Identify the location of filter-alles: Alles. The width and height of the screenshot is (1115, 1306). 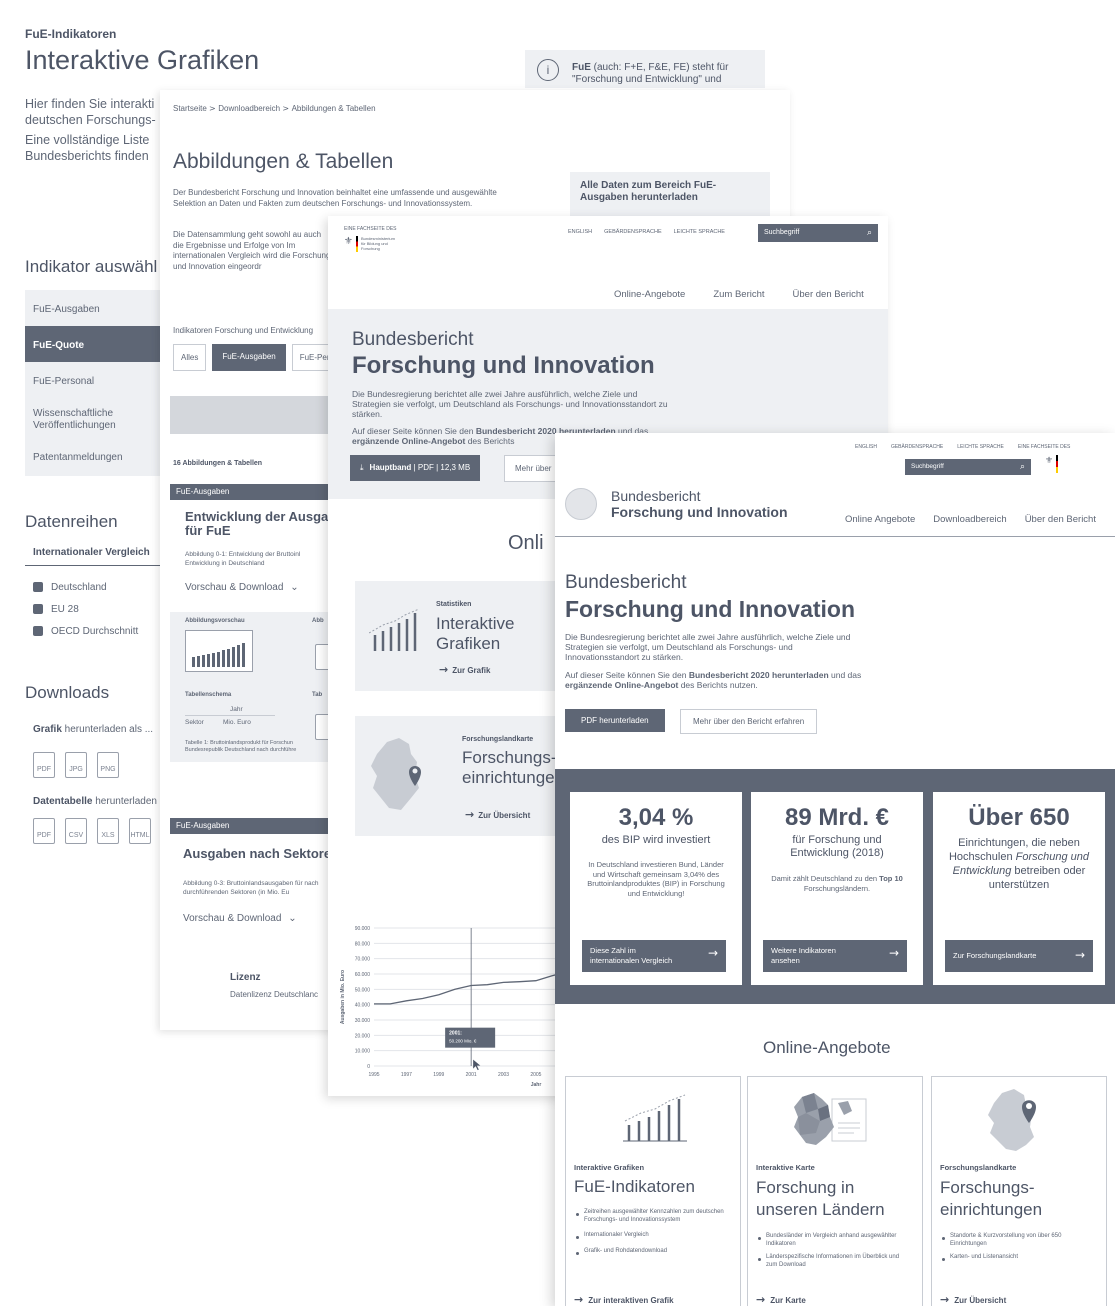
(190, 357).